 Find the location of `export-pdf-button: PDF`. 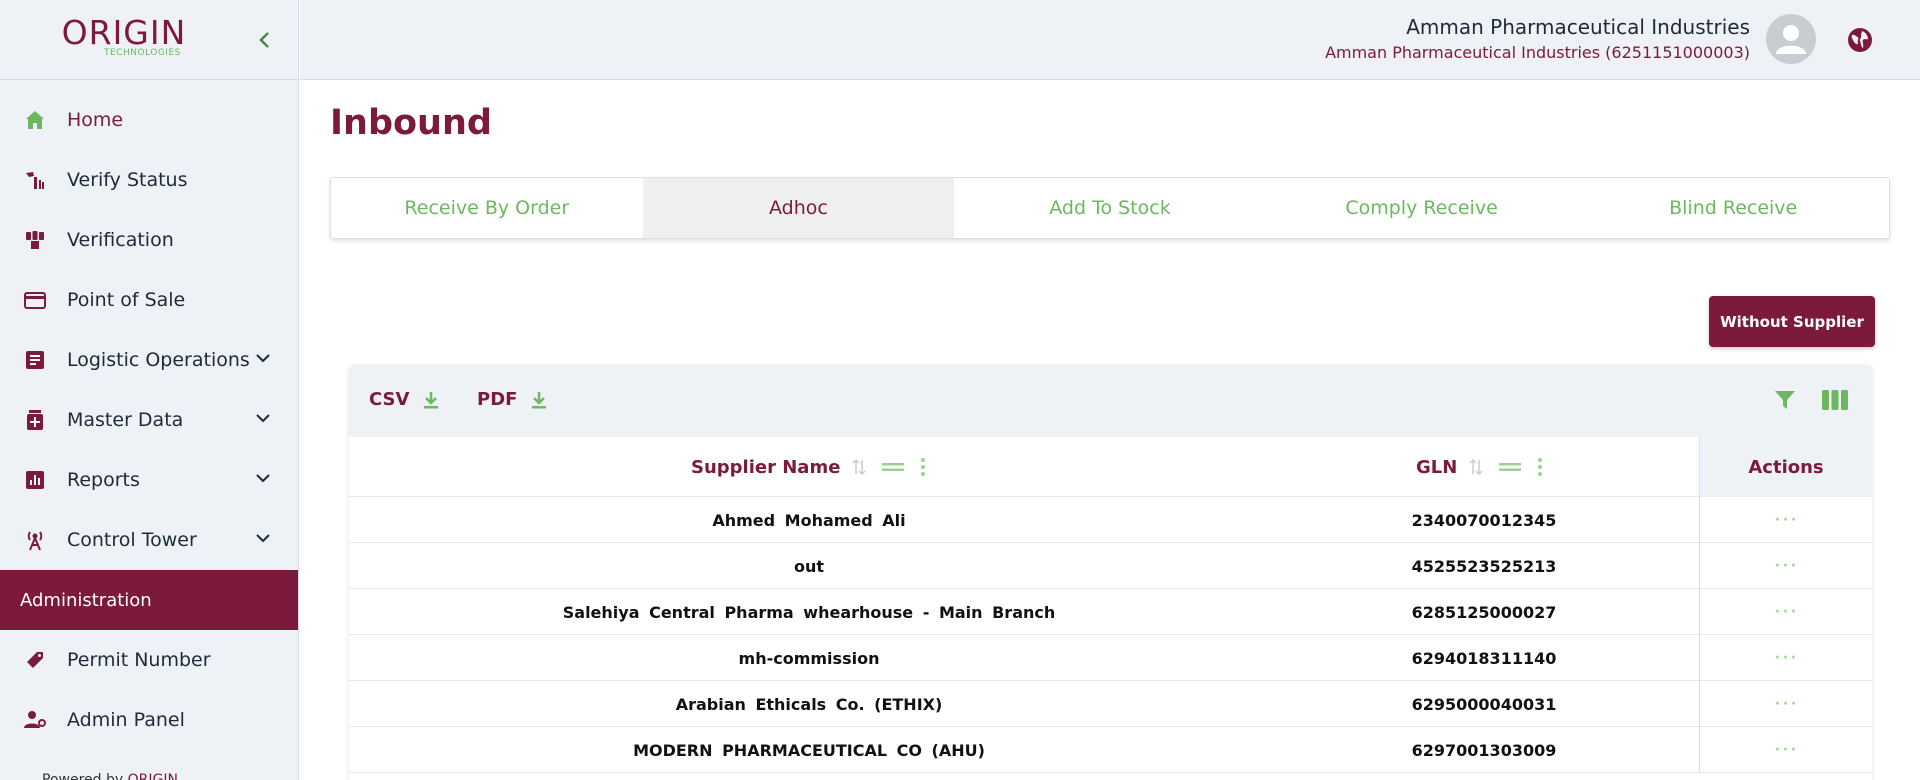

export-pdf-button: PDF is located at coordinates (512, 399).